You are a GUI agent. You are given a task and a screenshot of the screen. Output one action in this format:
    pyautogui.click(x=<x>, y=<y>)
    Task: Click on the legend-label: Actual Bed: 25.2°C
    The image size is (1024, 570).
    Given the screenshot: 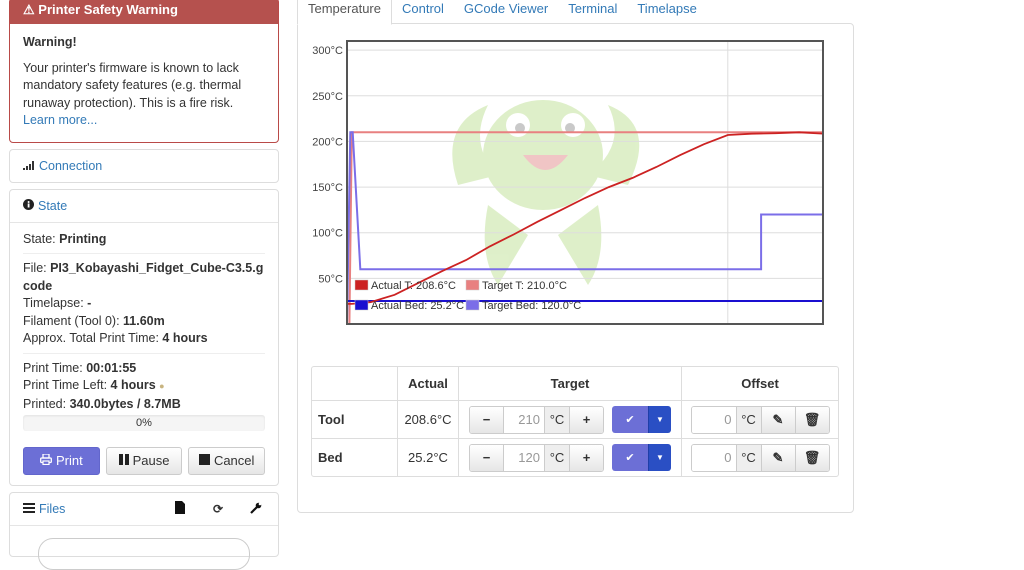 What is the action you would take?
    pyautogui.click(x=417, y=306)
    